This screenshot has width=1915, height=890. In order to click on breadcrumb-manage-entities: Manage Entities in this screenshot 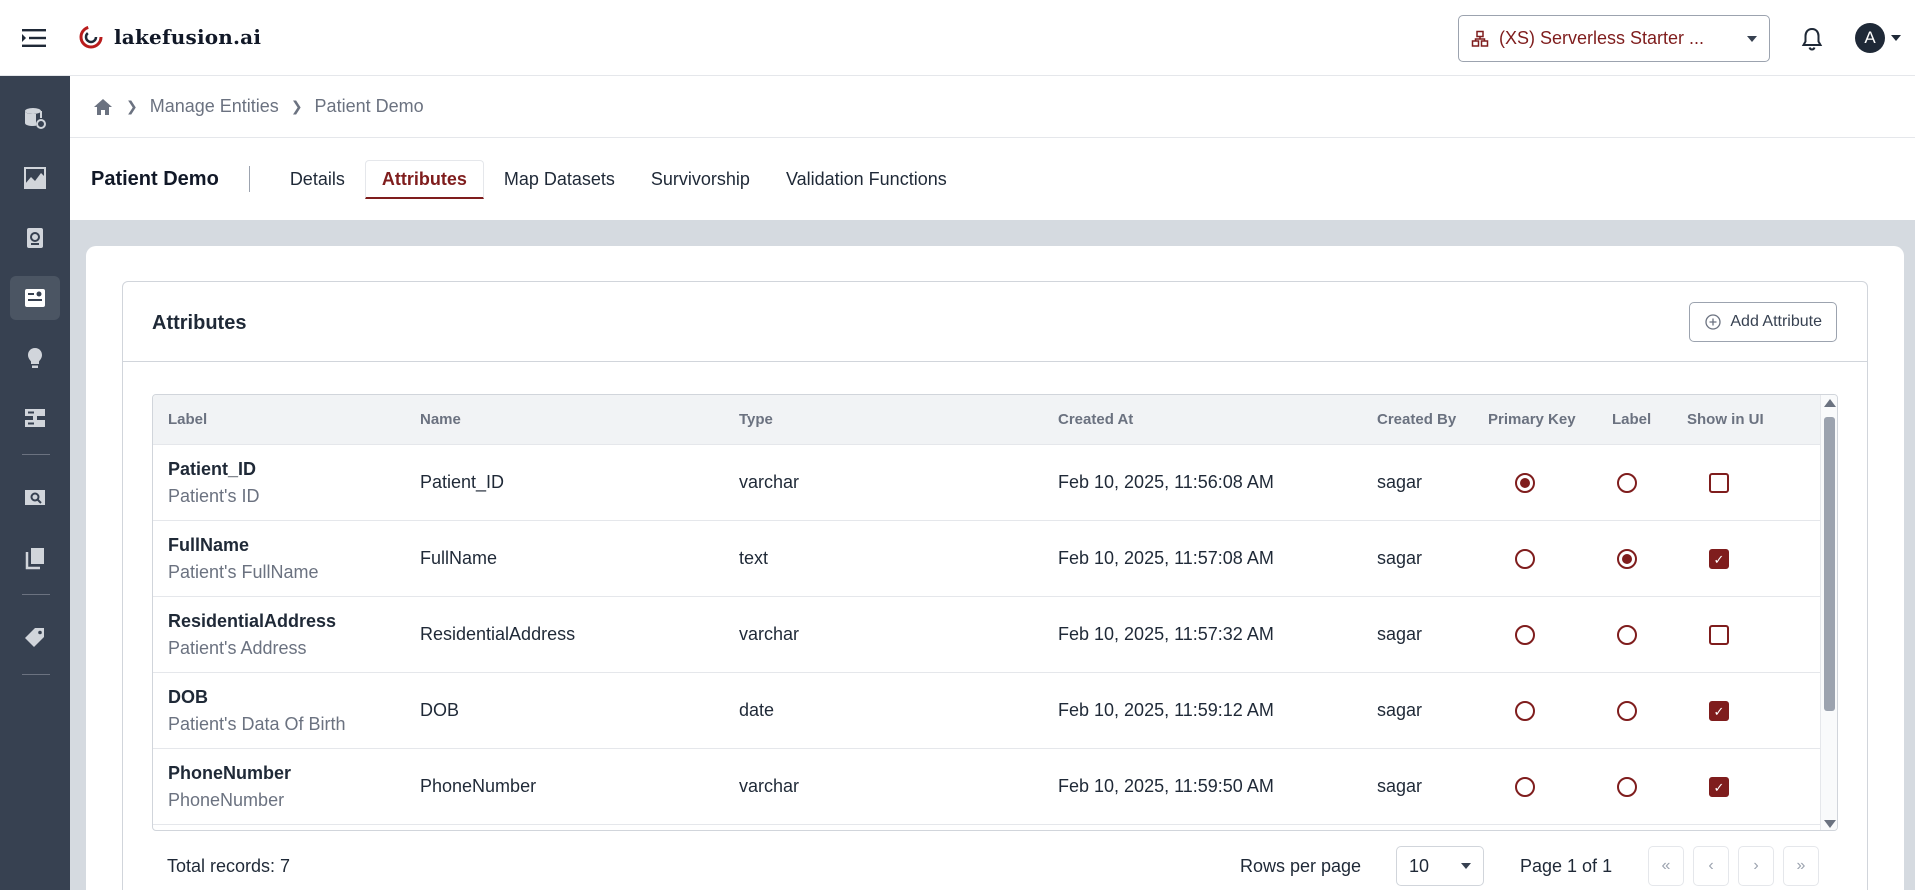, I will do `click(214, 106)`.